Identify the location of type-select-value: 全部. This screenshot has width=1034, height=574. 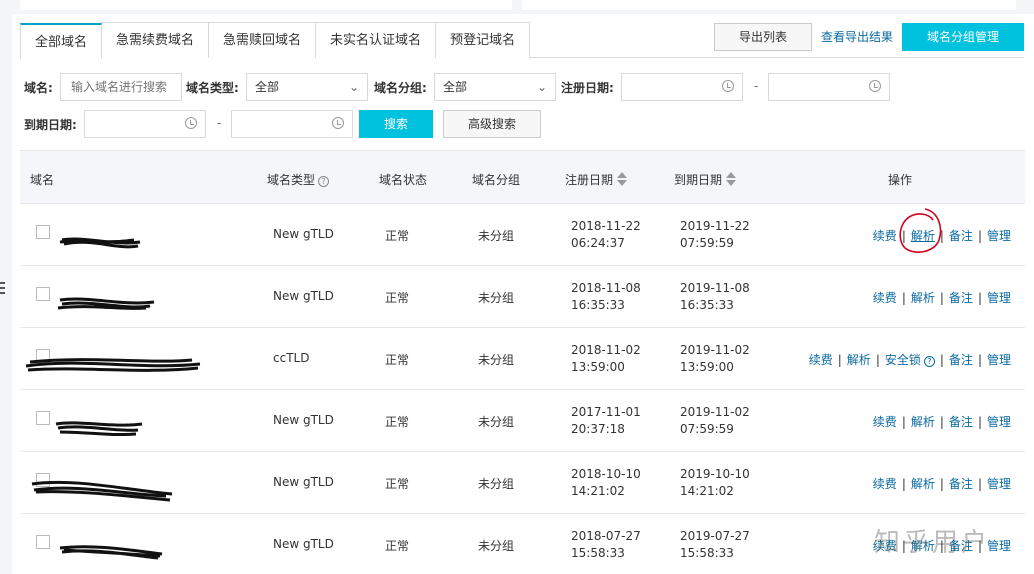
(267, 87).